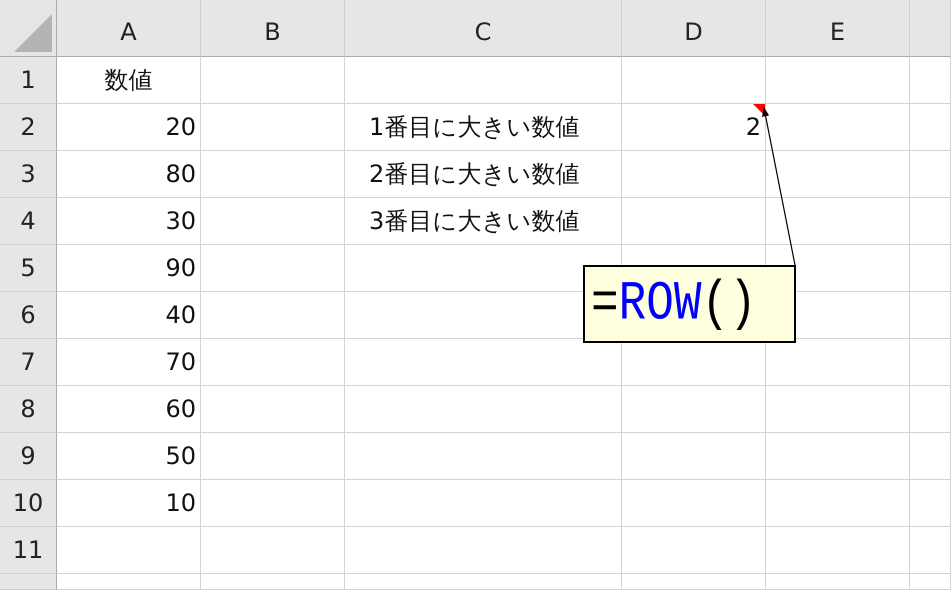  Describe the element at coordinates (129, 174) in the screenshot. I see `grid-cell: 80` at that location.